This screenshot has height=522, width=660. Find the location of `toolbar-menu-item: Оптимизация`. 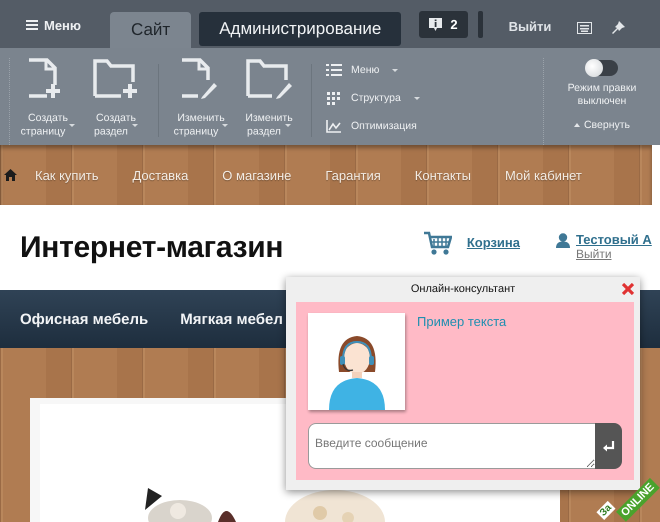

toolbar-menu-item: Оптимизация is located at coordinates (373, 126).